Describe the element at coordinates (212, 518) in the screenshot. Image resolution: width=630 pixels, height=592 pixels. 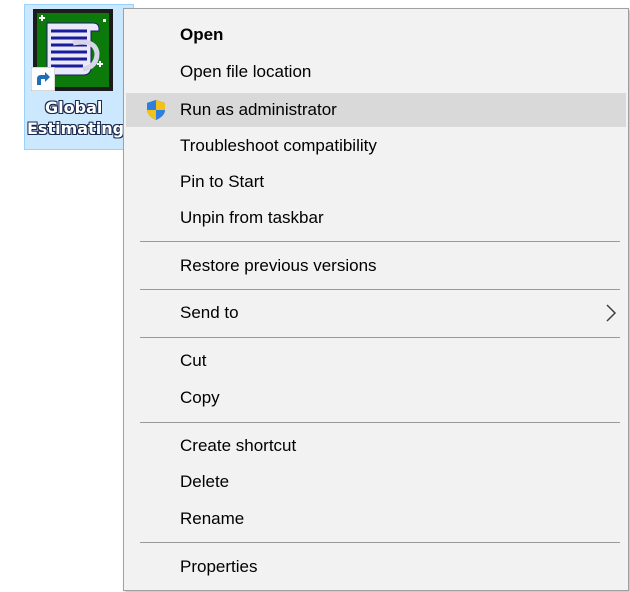
I see `menu-item-label: Rename` at that location.